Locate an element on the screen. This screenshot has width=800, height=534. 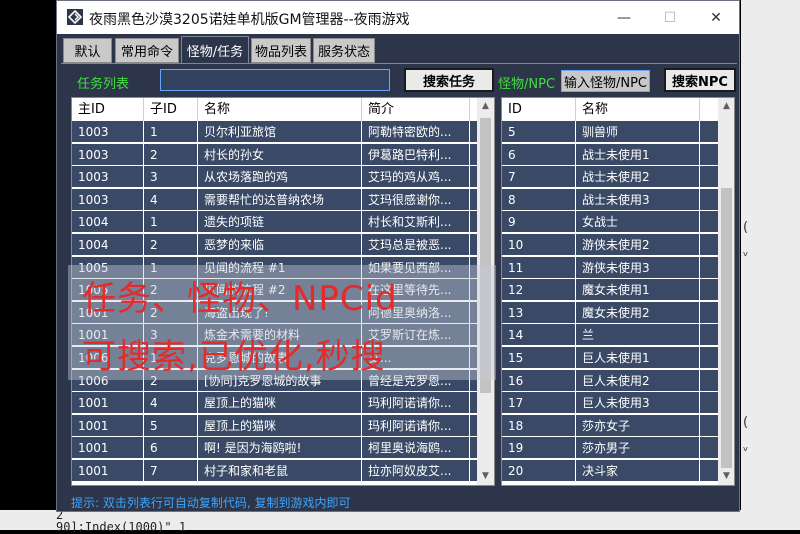
table-cell: 驯兽师 is located at coordinates (638, 132).